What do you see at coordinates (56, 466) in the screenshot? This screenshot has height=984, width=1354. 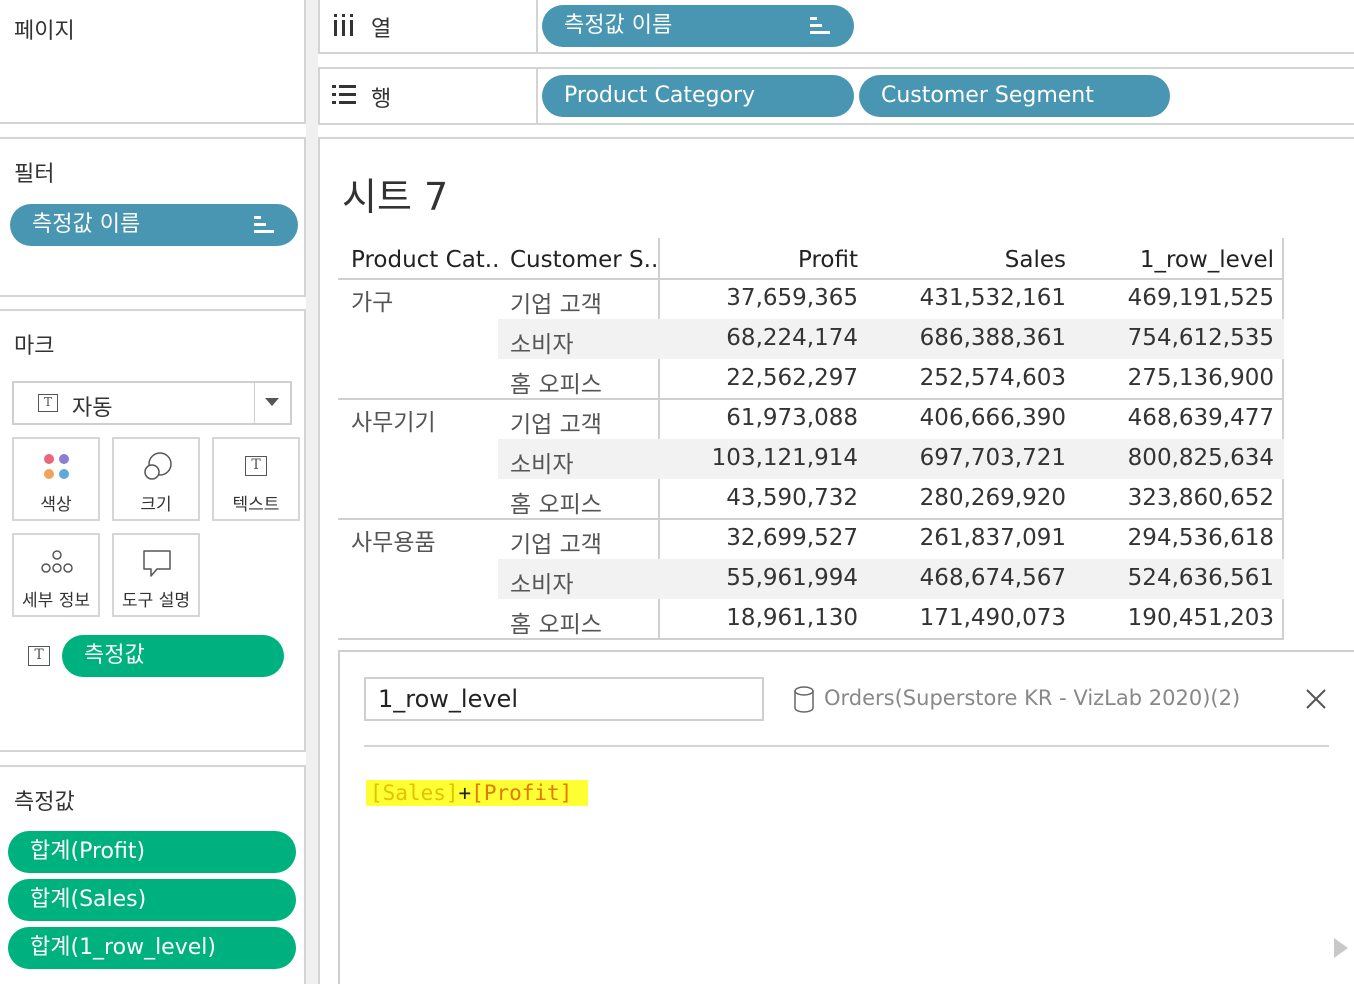 I see `color-dots-icon` at bounding box center [56, 466].